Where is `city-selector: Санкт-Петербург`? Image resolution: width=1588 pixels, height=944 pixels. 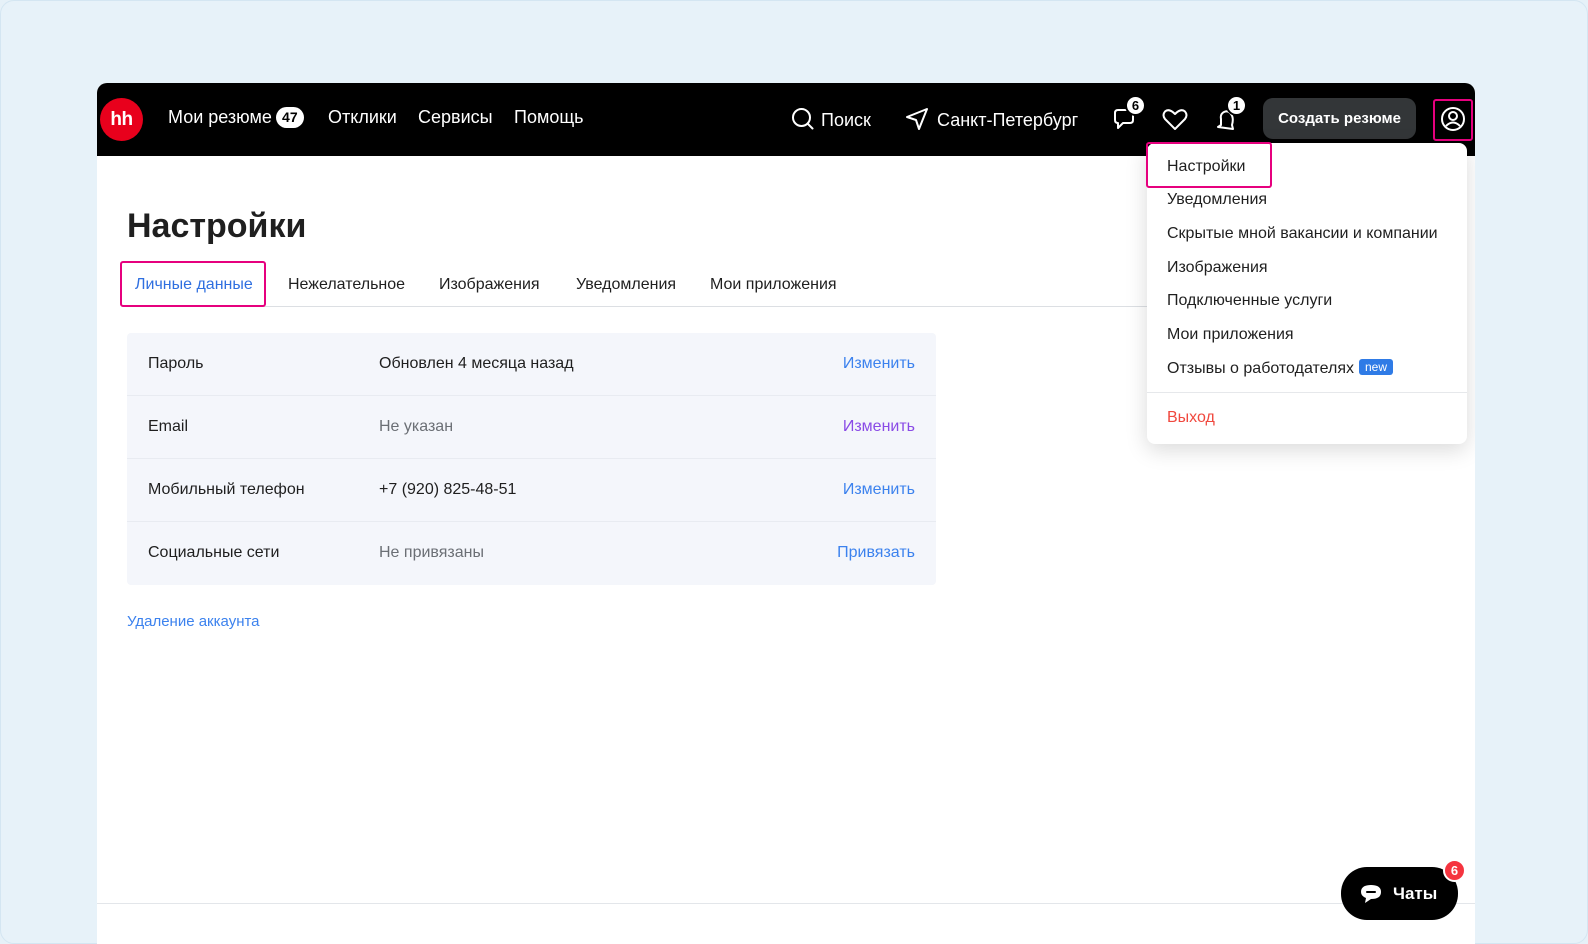 city-selector: Санкт-Петербург is located at coordinates (991, 119).